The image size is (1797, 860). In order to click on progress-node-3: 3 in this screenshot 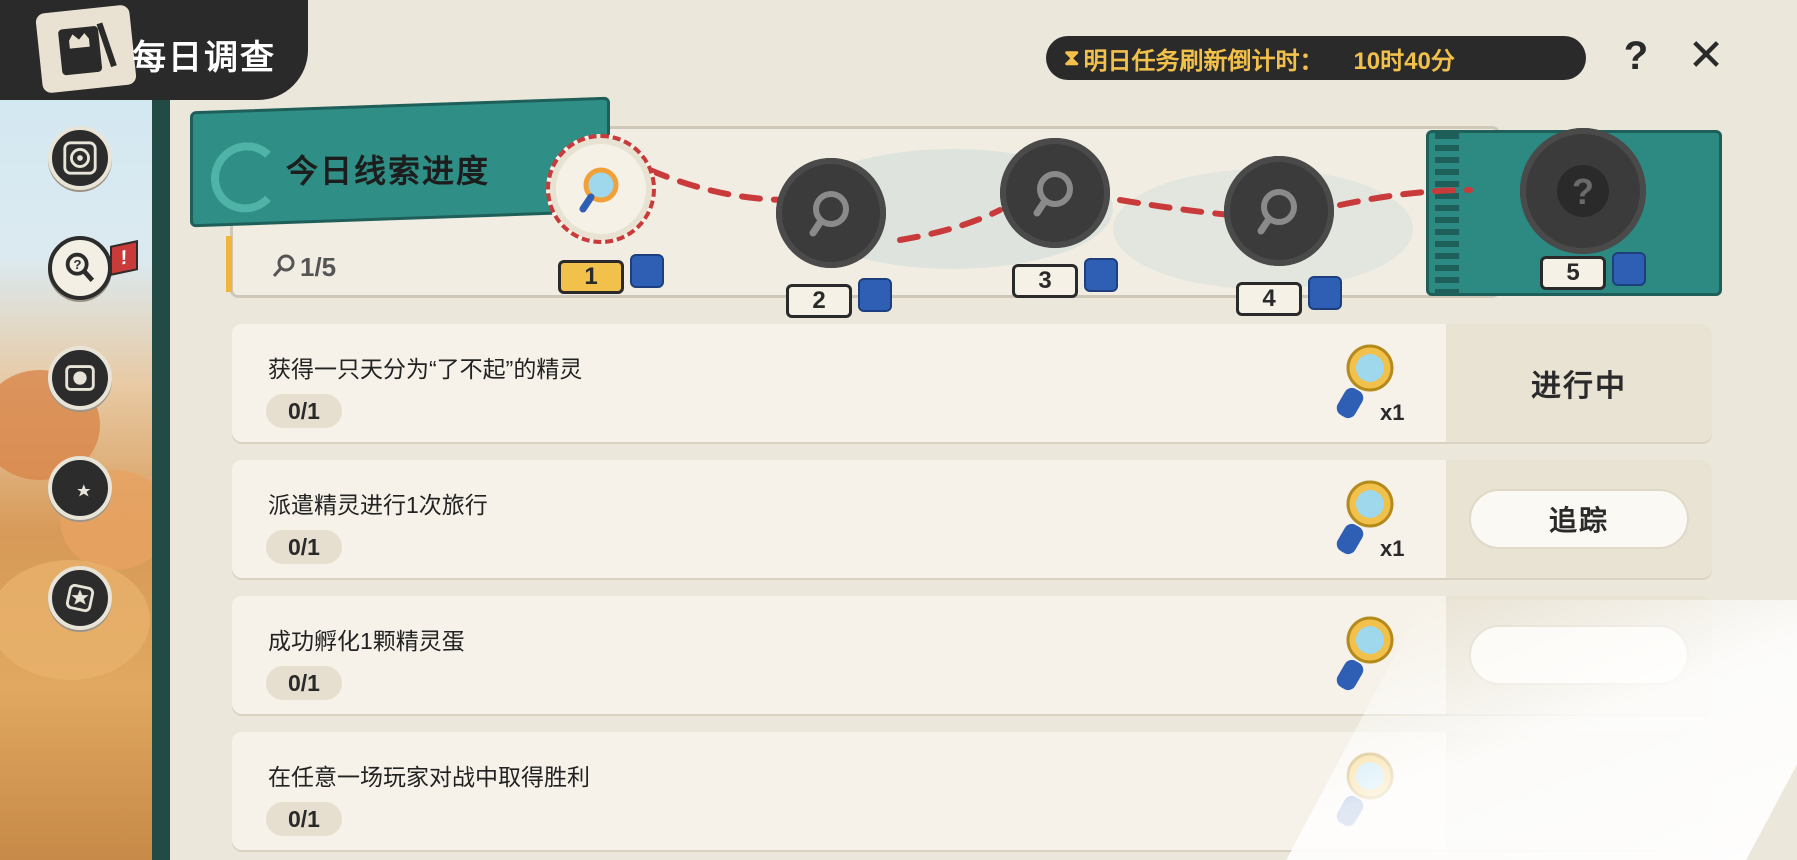, I will do `click(1059, 218)`.